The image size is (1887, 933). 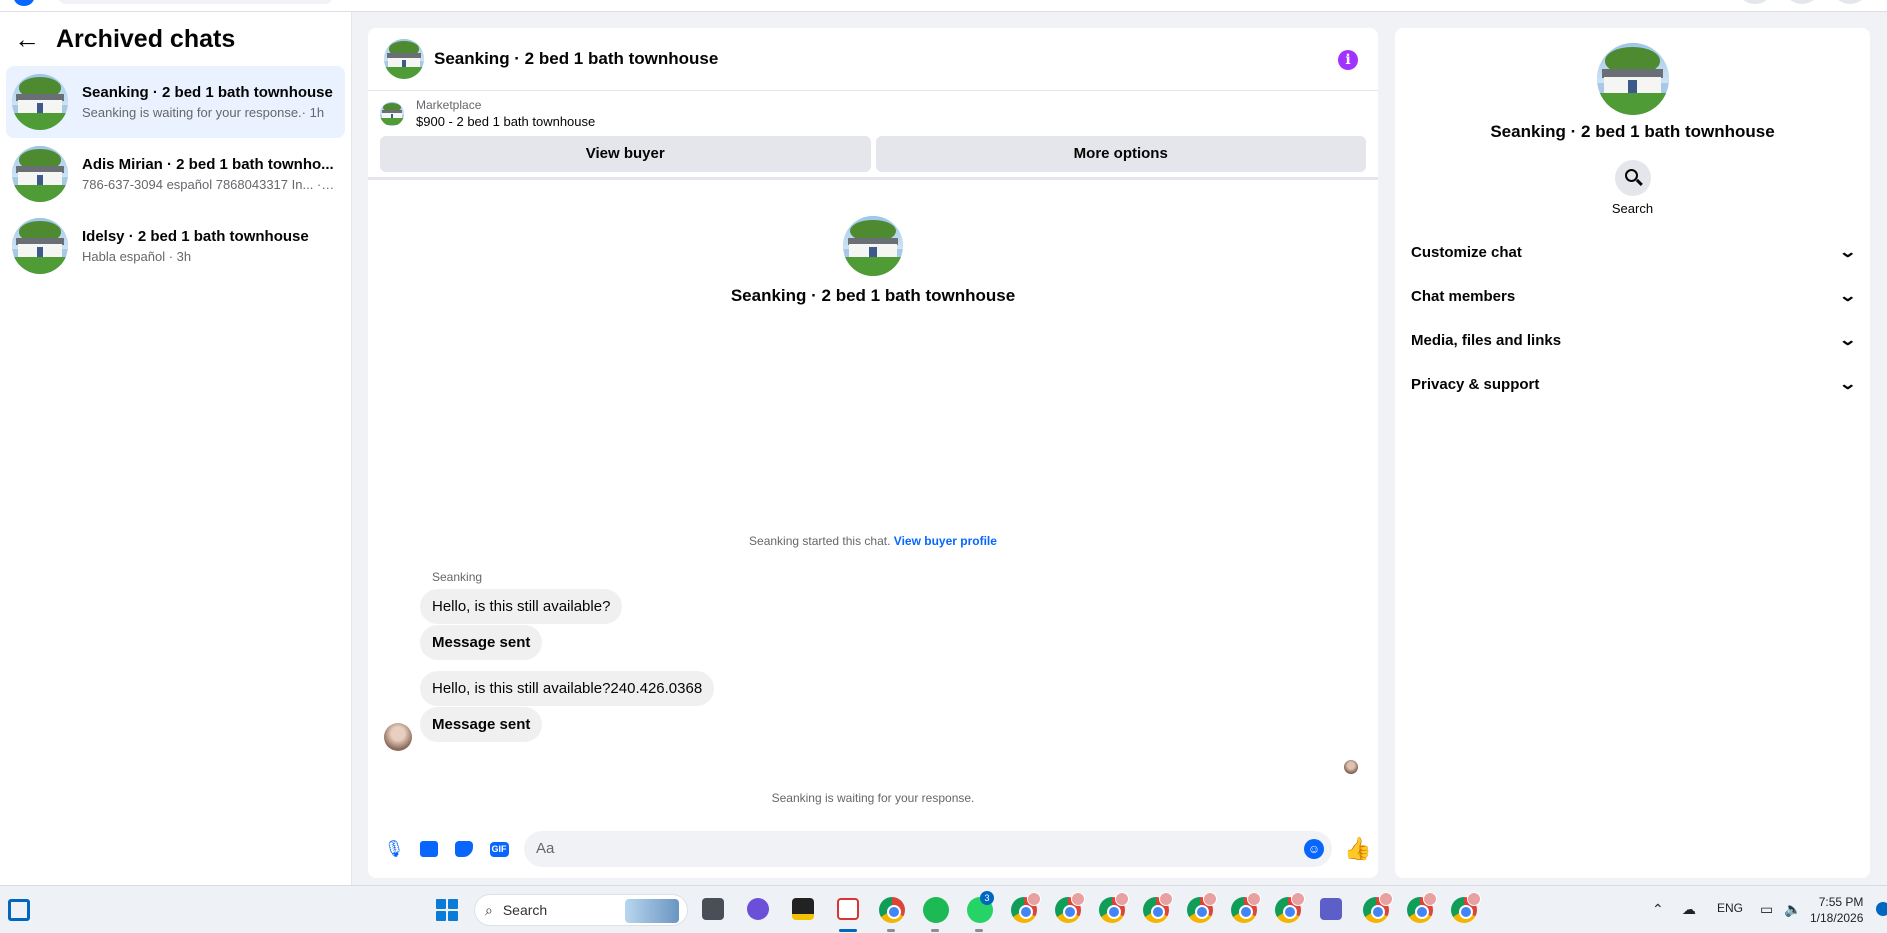 What do you see at coordinates (1348, 60) in the screenshot?
I see `info-icon: i` at bounding box center [1348, 60].